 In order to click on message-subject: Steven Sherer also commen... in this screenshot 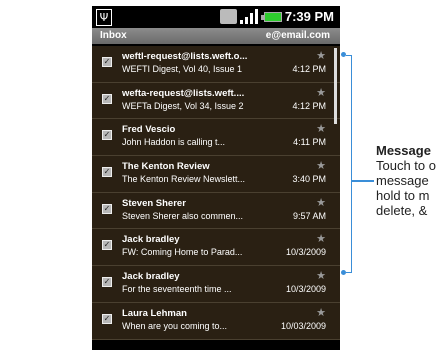, I will do `click(183, 215)`.